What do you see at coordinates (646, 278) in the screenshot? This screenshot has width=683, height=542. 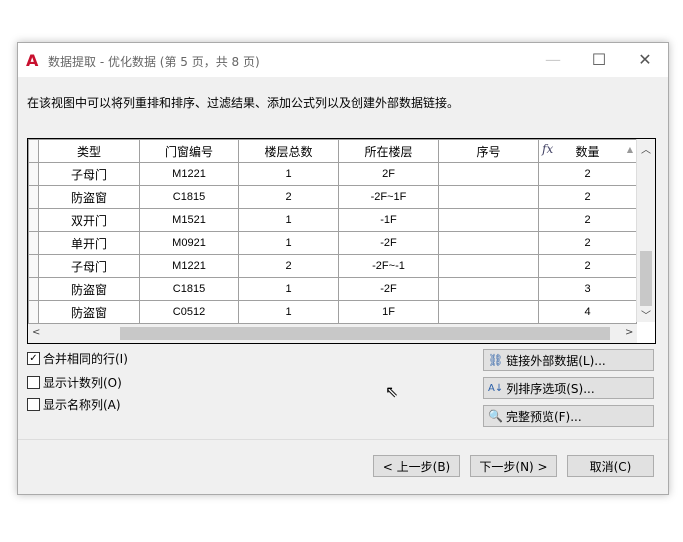 I see `vertical-scroll-thumb` at bounding box center [646, 278].